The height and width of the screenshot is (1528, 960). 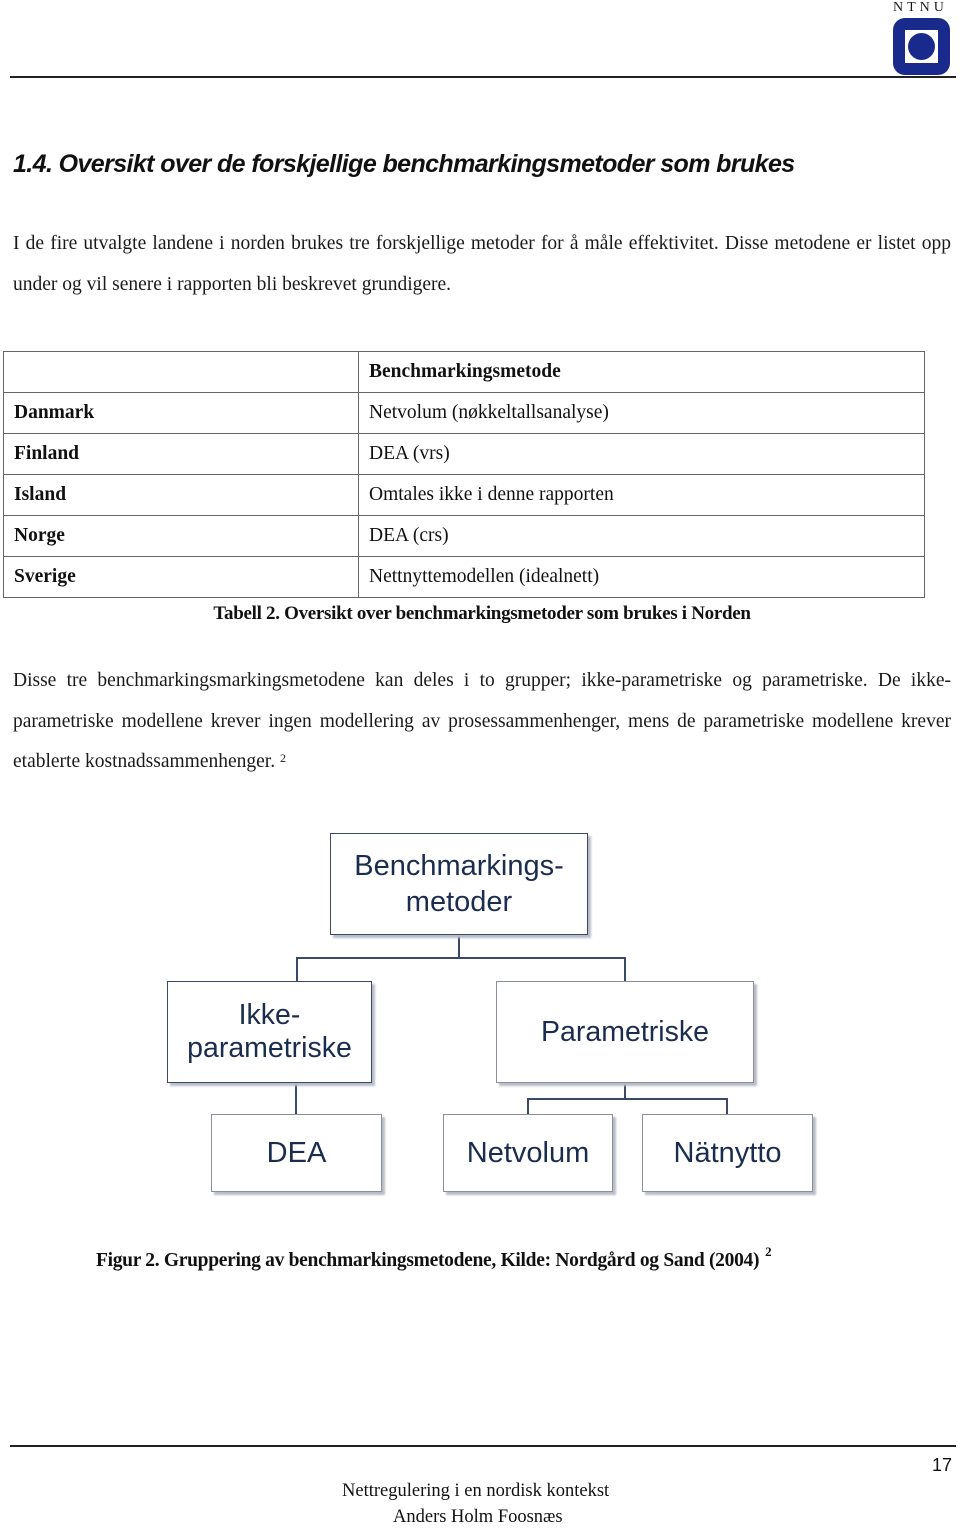 I want to click on connector-to-ikke, so click(x=297, y=969).